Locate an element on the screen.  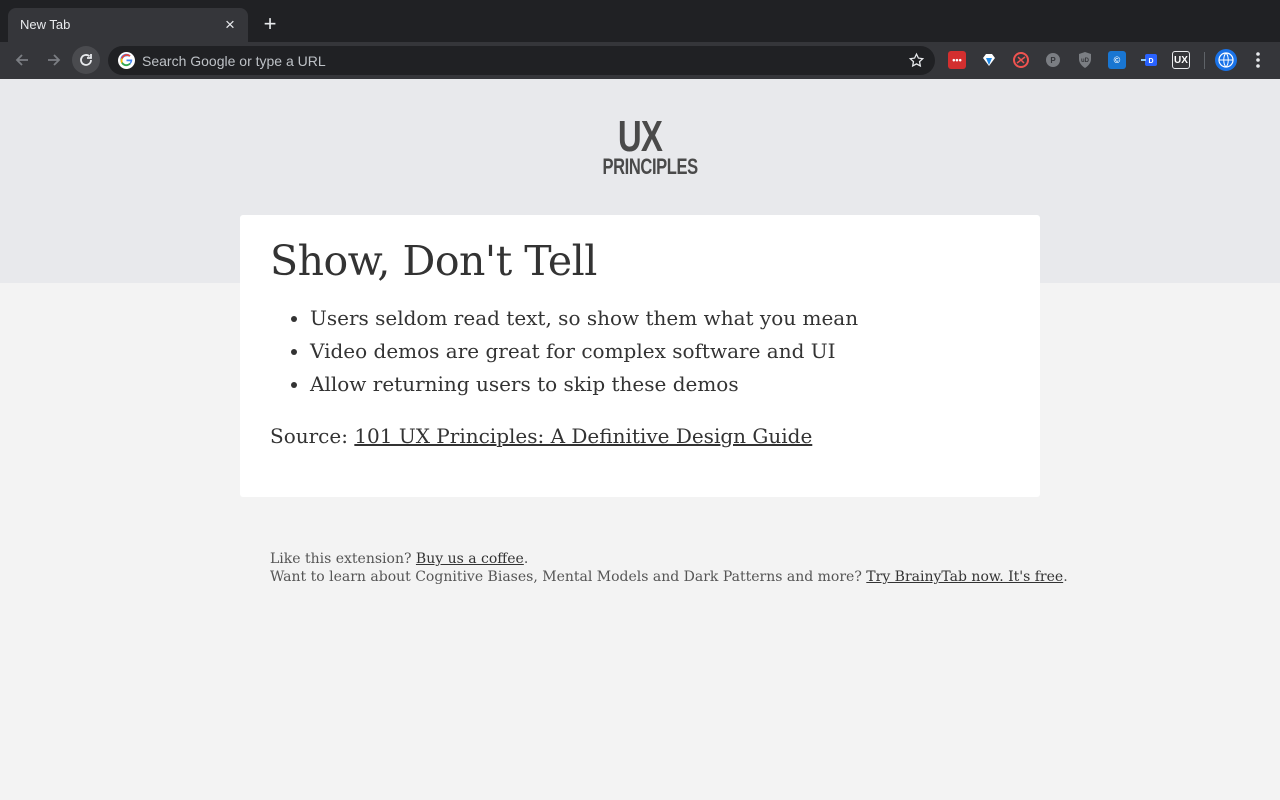
pocket-icon: P is located at coordinates (1053, 60).